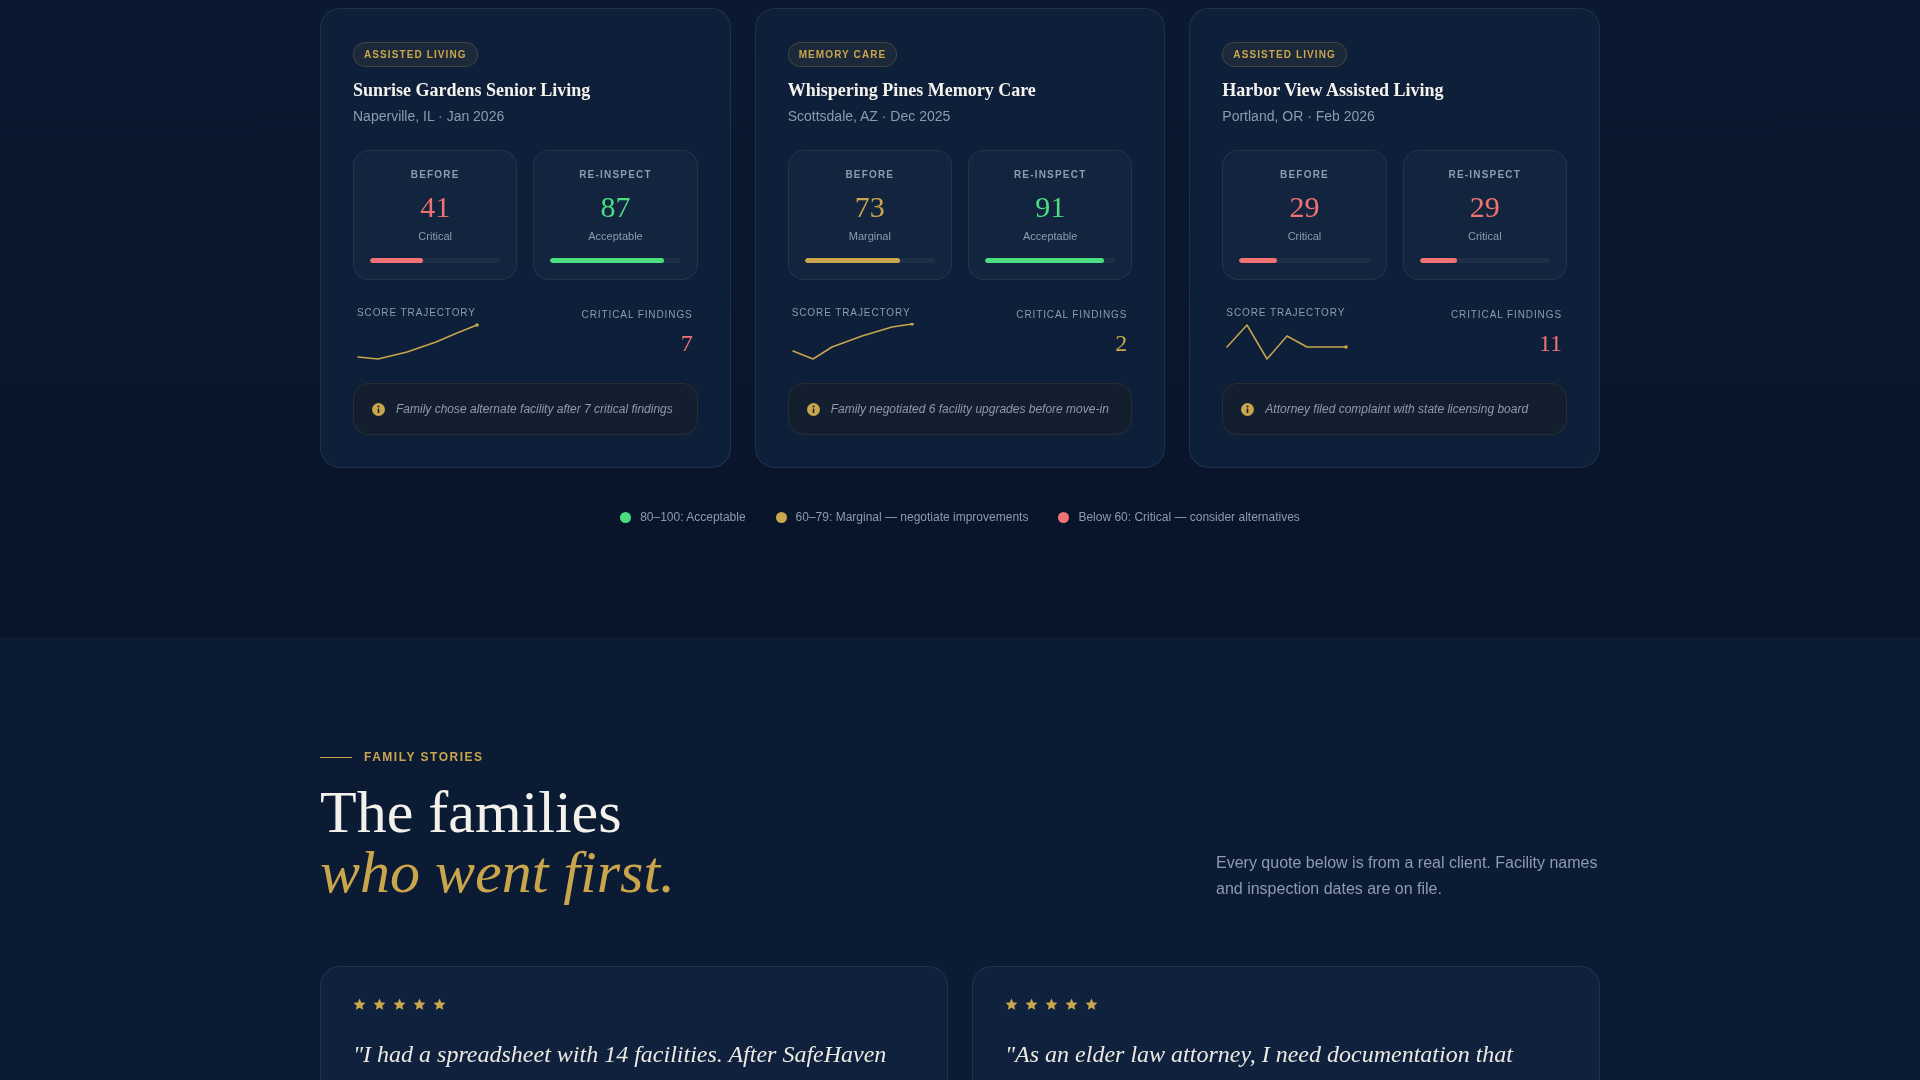 The width and height of the screenshot is (1920, 1080). What do you see at coordinates (1299, 116) in the screenshot?
I see `facility-location: Portland, OR · Feb 2026` at bounding box center [1299, 116].